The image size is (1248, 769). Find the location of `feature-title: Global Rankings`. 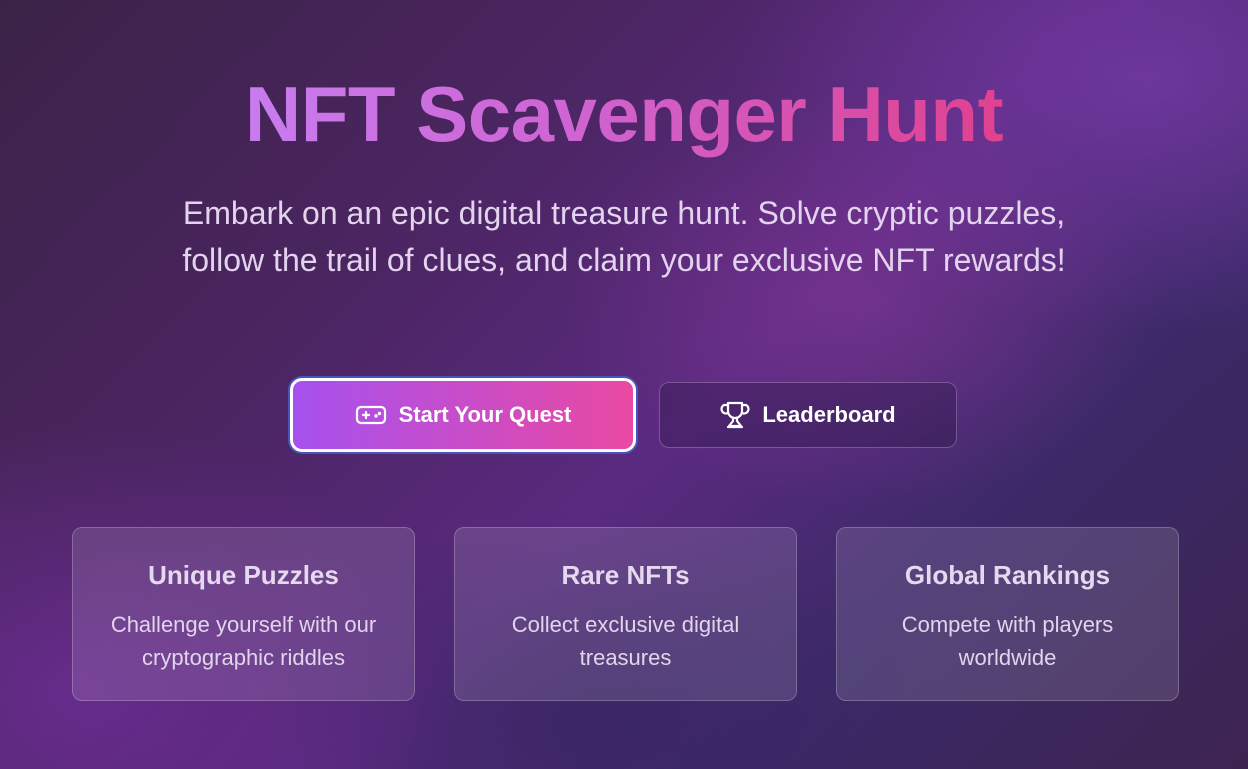

feature-title: Global Rankings is located at coordinates (1007, 575).